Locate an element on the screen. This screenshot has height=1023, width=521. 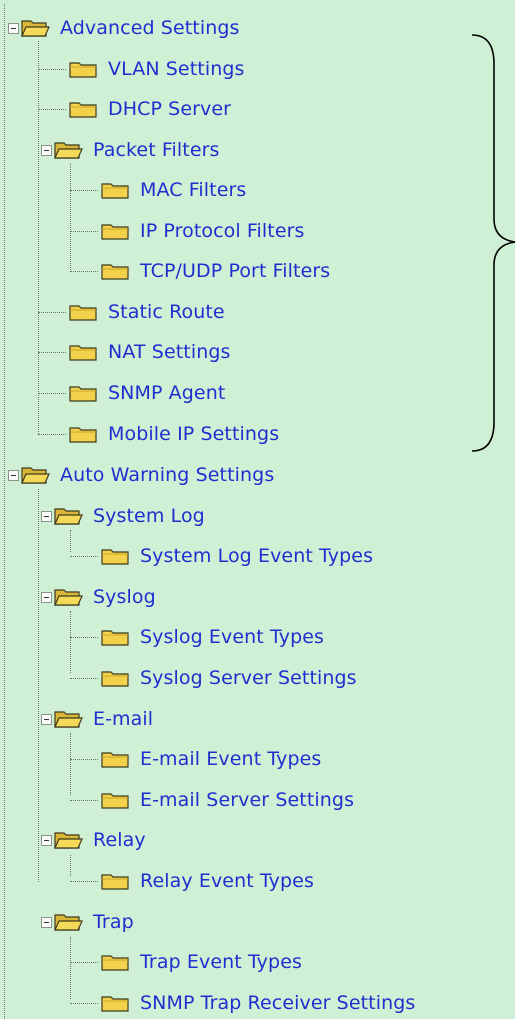
tree-node-snmp-trap-receiver-settings: SNMP Trap Receiver Settings is located at coordinates (242, 1003).